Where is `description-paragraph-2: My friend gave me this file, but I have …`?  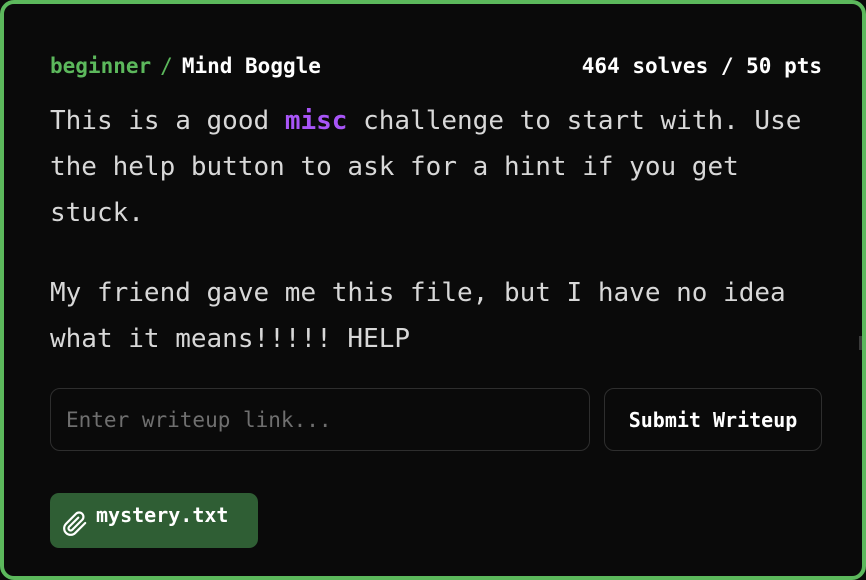
description-paragraph-2: My friend gave me this file, but I have … is located at coordinates (418, 316).